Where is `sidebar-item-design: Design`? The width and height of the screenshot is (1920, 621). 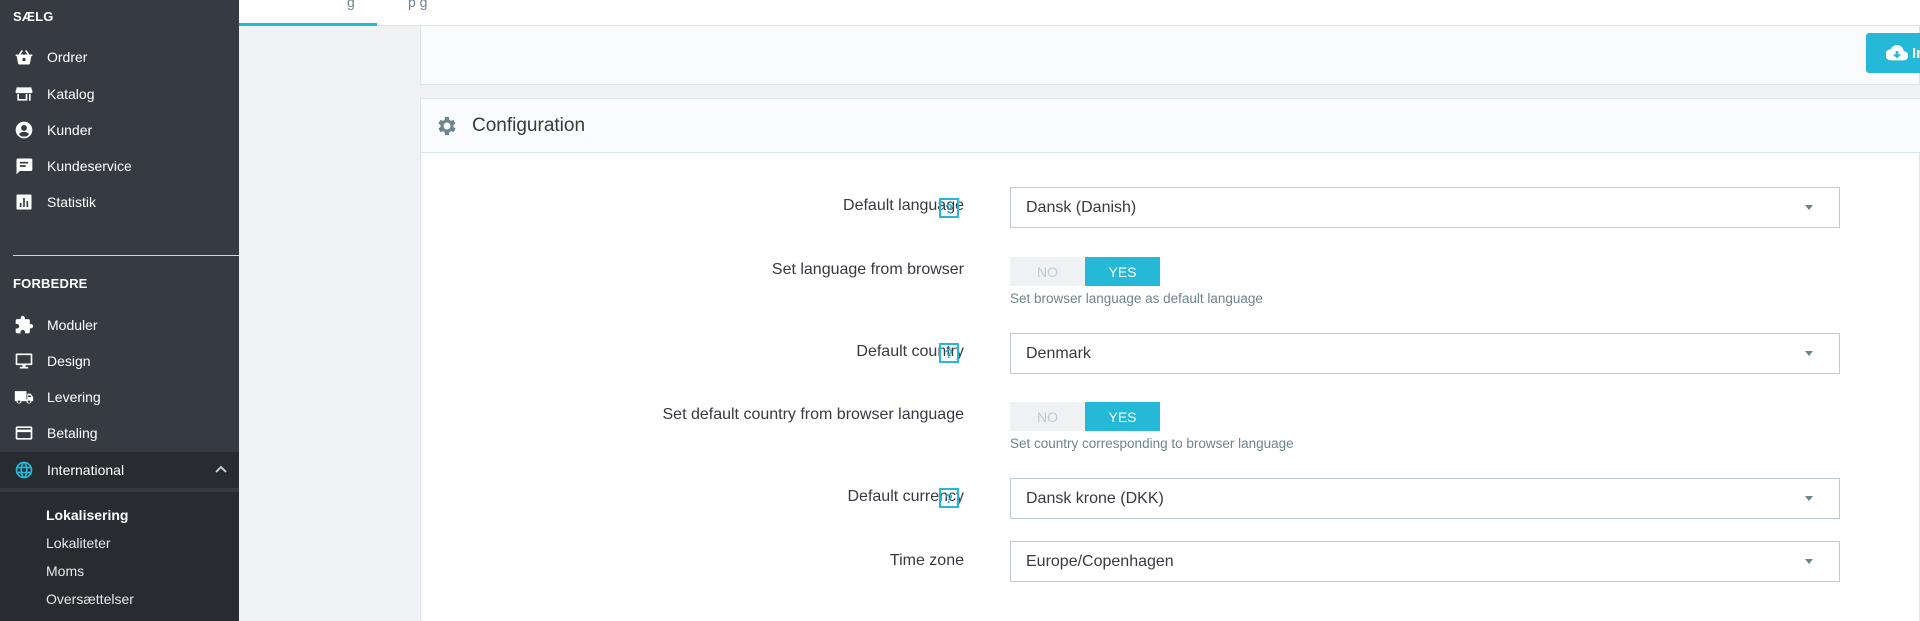
sidebar-item-design: Design is located at coordinates (119, 361).